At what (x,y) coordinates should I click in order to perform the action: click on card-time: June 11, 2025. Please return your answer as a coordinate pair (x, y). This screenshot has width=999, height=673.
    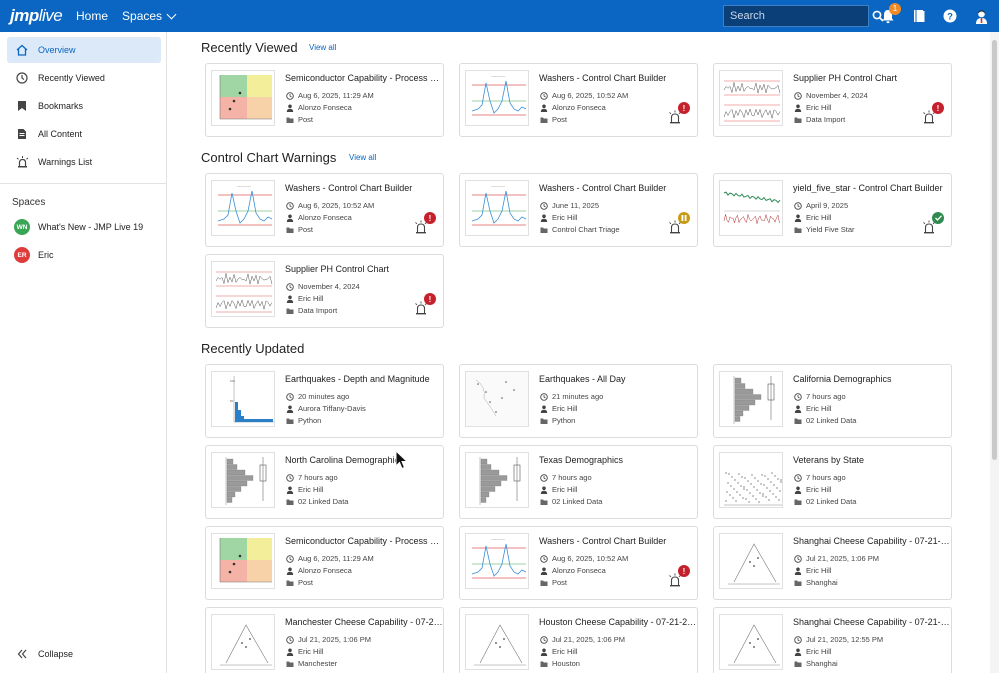
    Looking at the image, I should click on (569, 205).